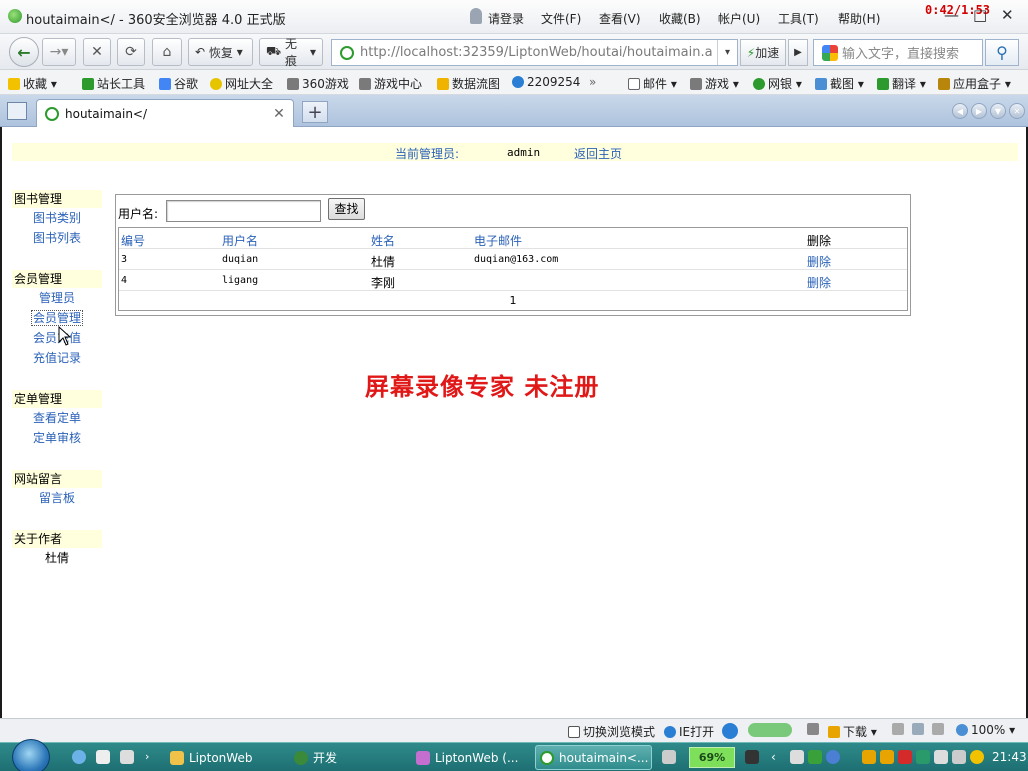  Describe the element at coordinates (905, 757) in the screenshot. I see `tray-ati-icon` at that location.